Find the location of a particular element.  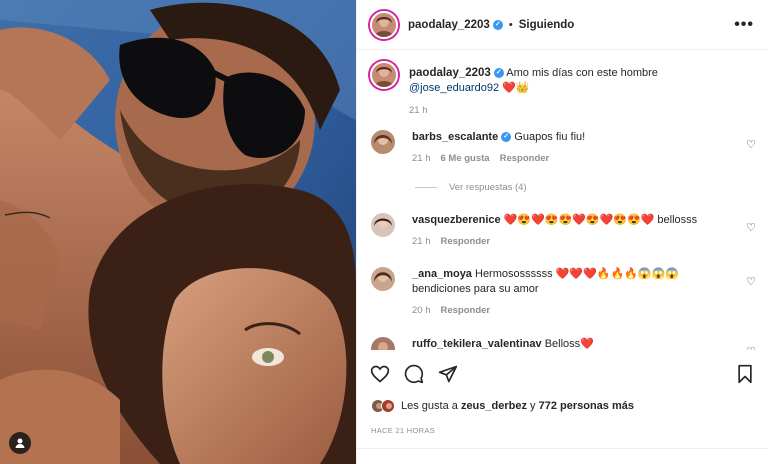

comment-username: barbs_escalante is located at coordinates (455, 137).